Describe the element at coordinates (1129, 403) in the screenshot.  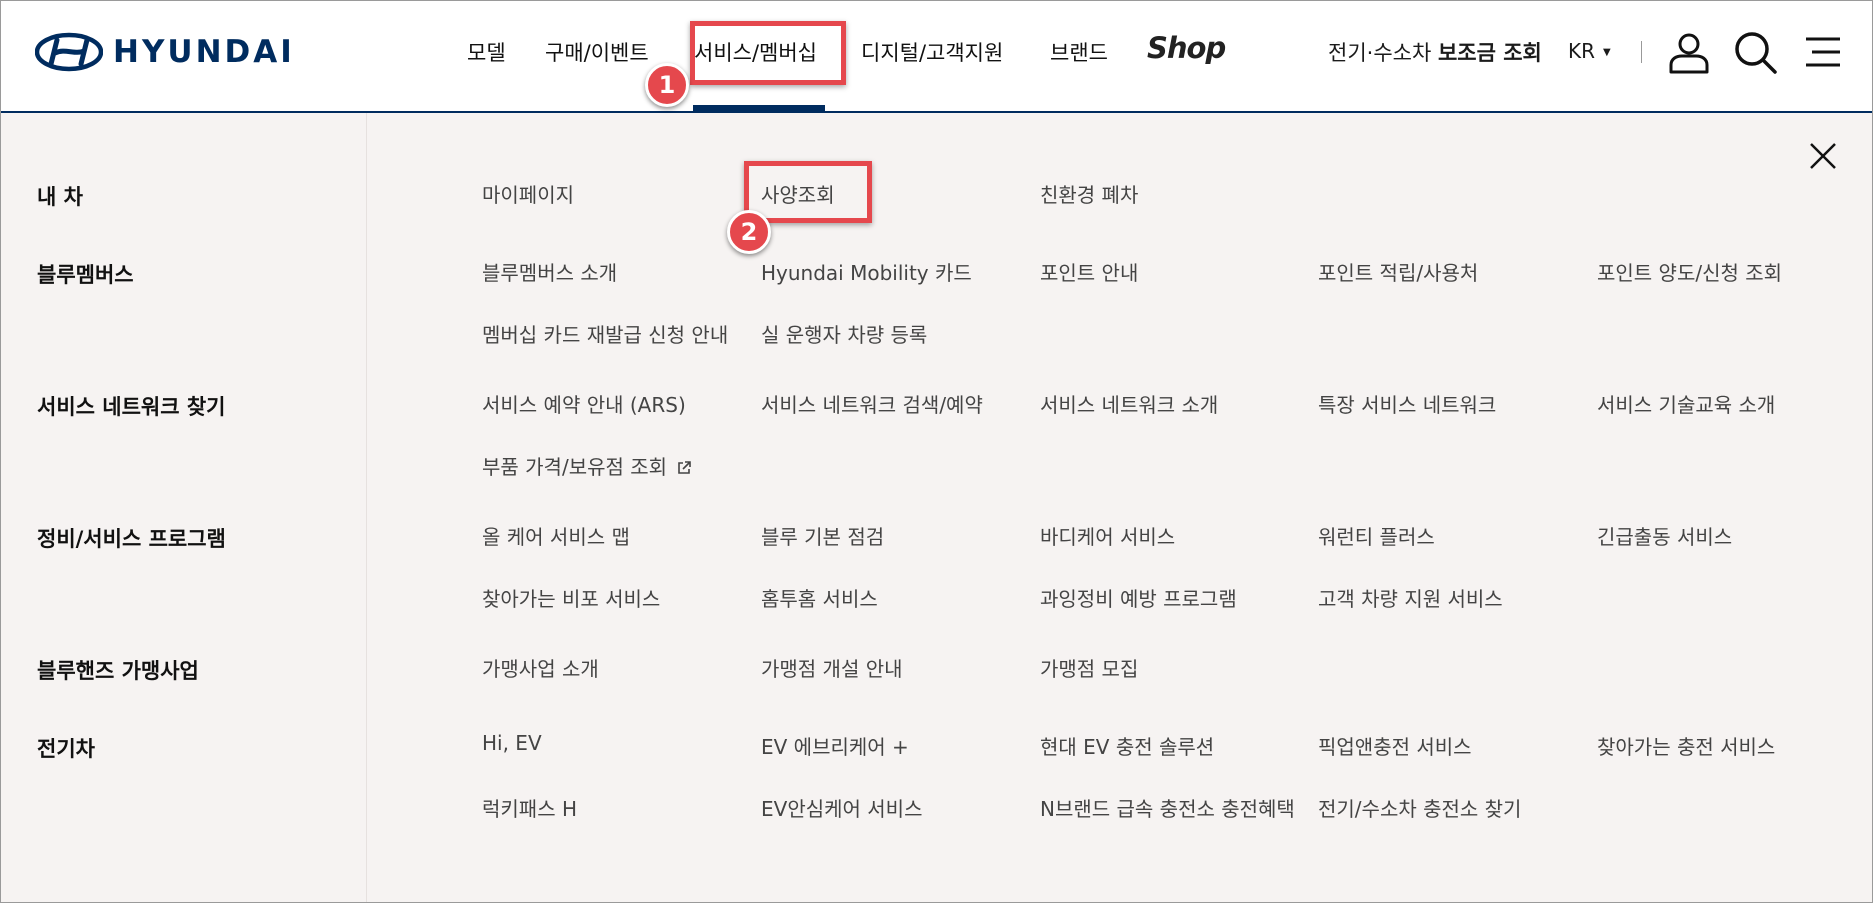
I see `link-network-intro: 서비스 네트워크 소개` at that location.